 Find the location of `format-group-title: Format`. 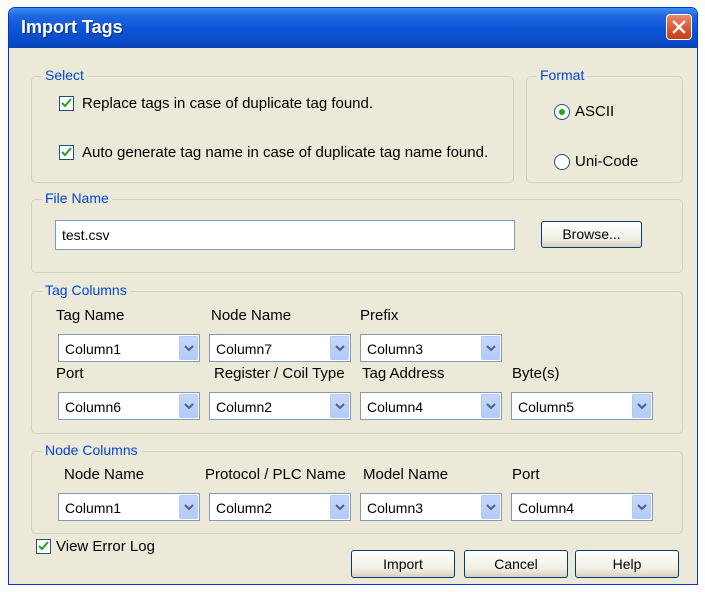

format-group-title: Format is located at coordinates (562, 75).